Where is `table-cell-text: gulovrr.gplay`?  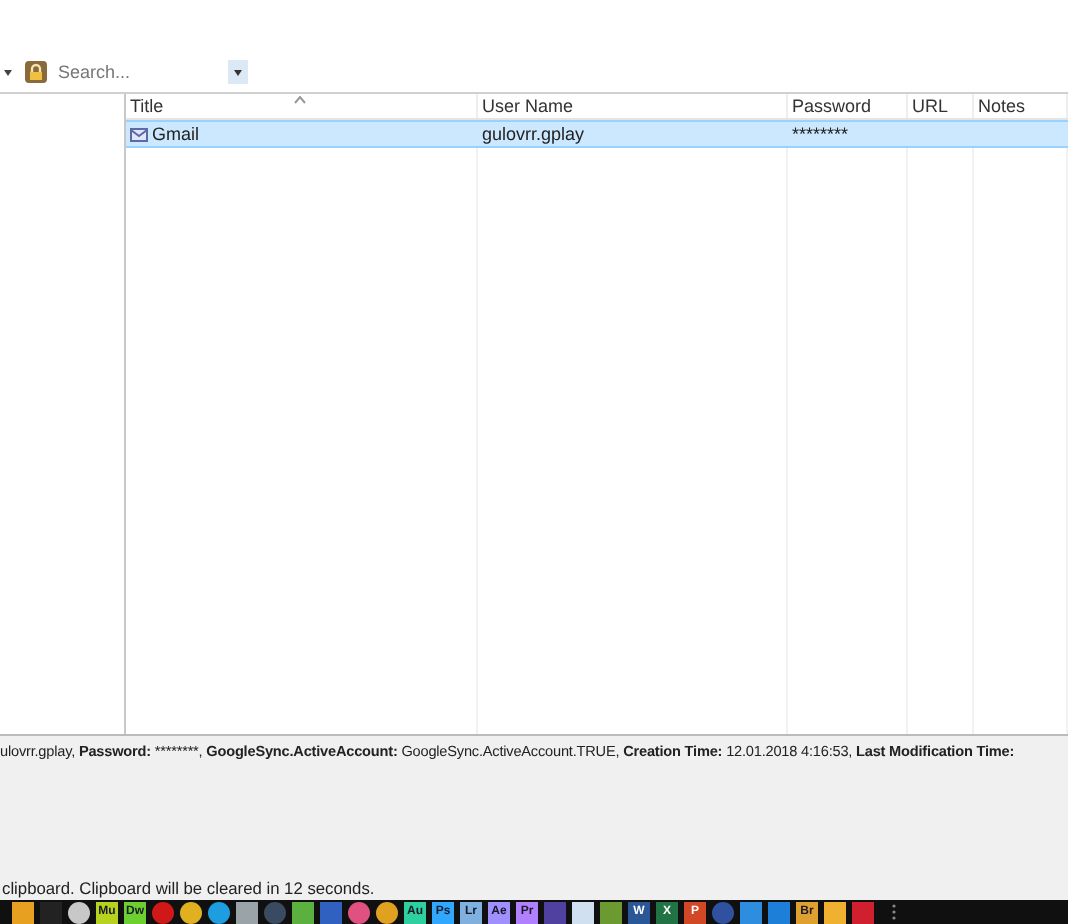 table-cell-text: gulovrr.gplay is located at coordinates (533, 134).